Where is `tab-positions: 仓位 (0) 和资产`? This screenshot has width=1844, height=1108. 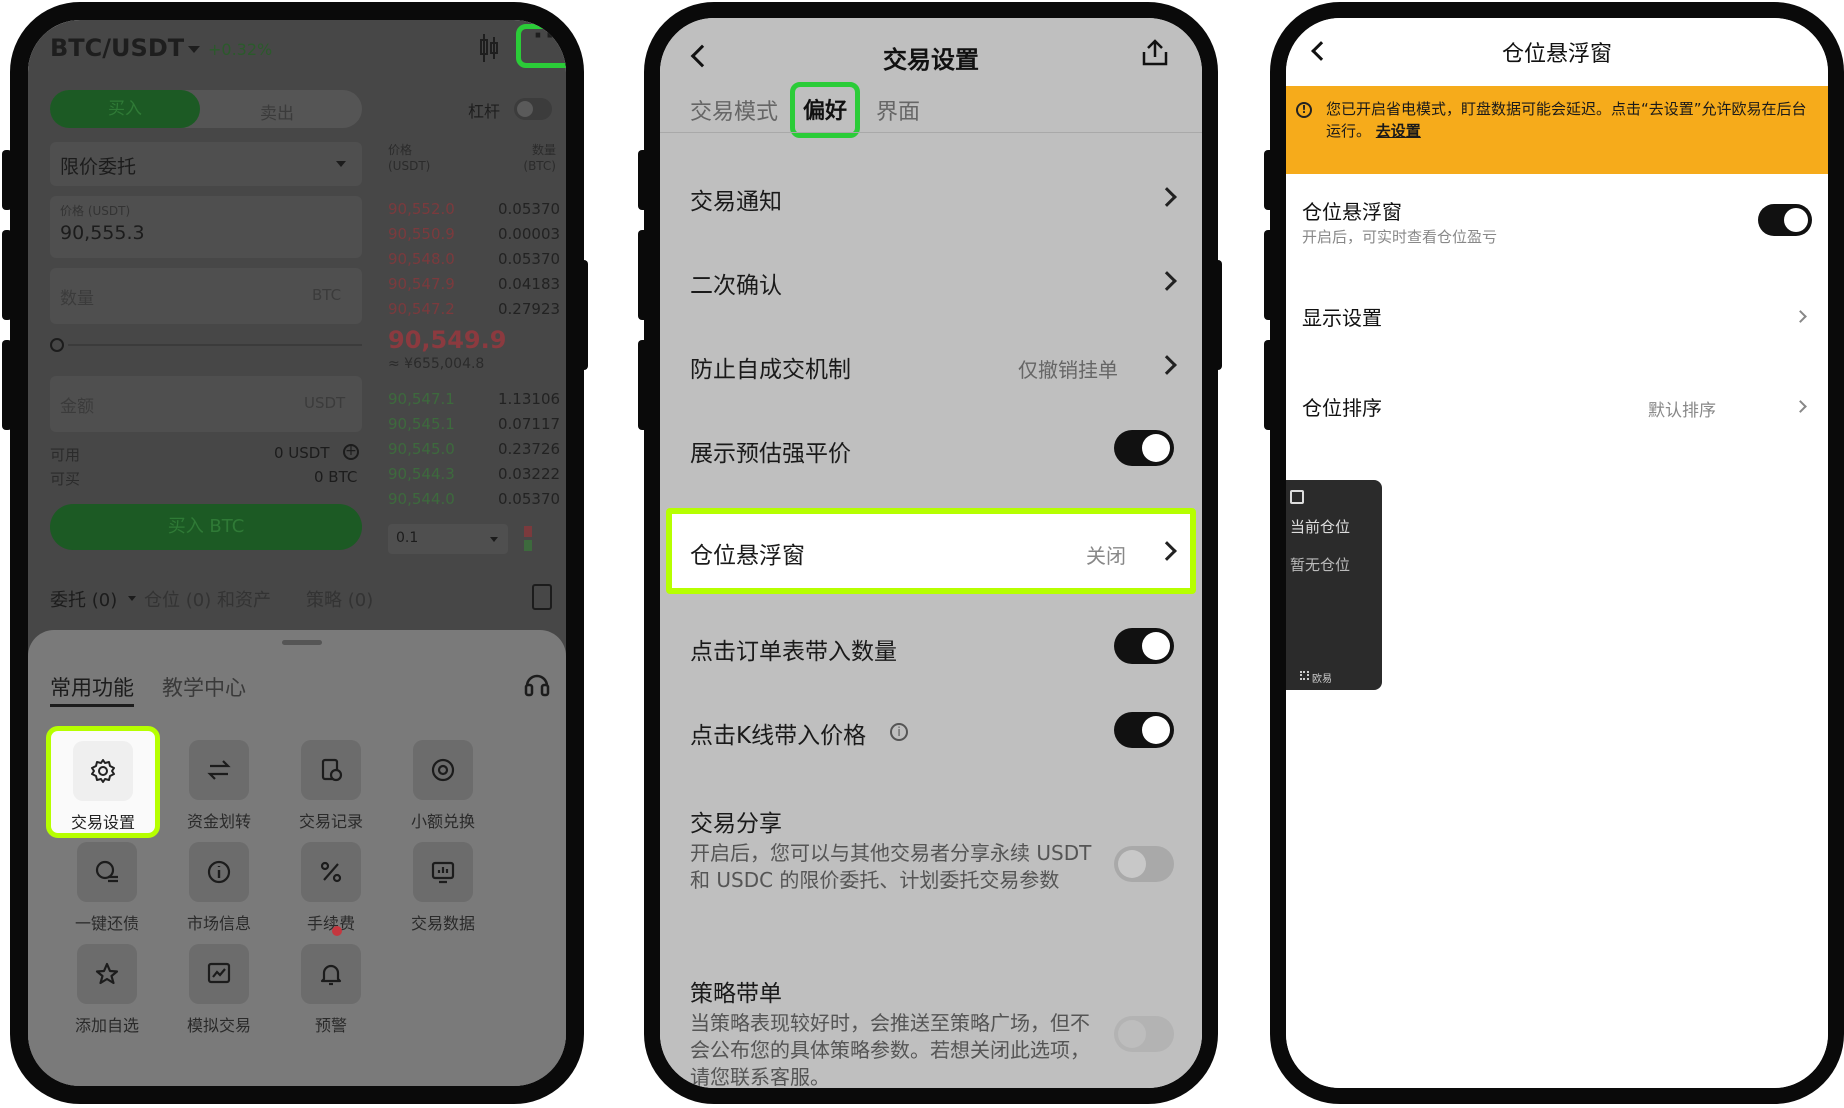
tab-positions: 仓位 (0) 和资产 is located at coordinates (207, 599).